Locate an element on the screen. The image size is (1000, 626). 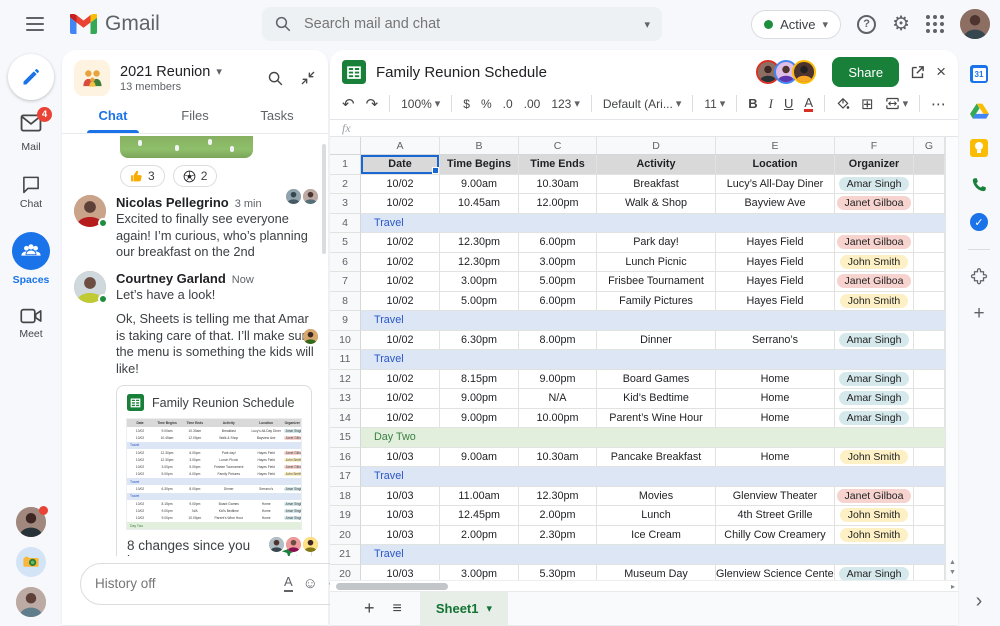
sheet-cell: Time Begins is located at coordinates (479, 165).